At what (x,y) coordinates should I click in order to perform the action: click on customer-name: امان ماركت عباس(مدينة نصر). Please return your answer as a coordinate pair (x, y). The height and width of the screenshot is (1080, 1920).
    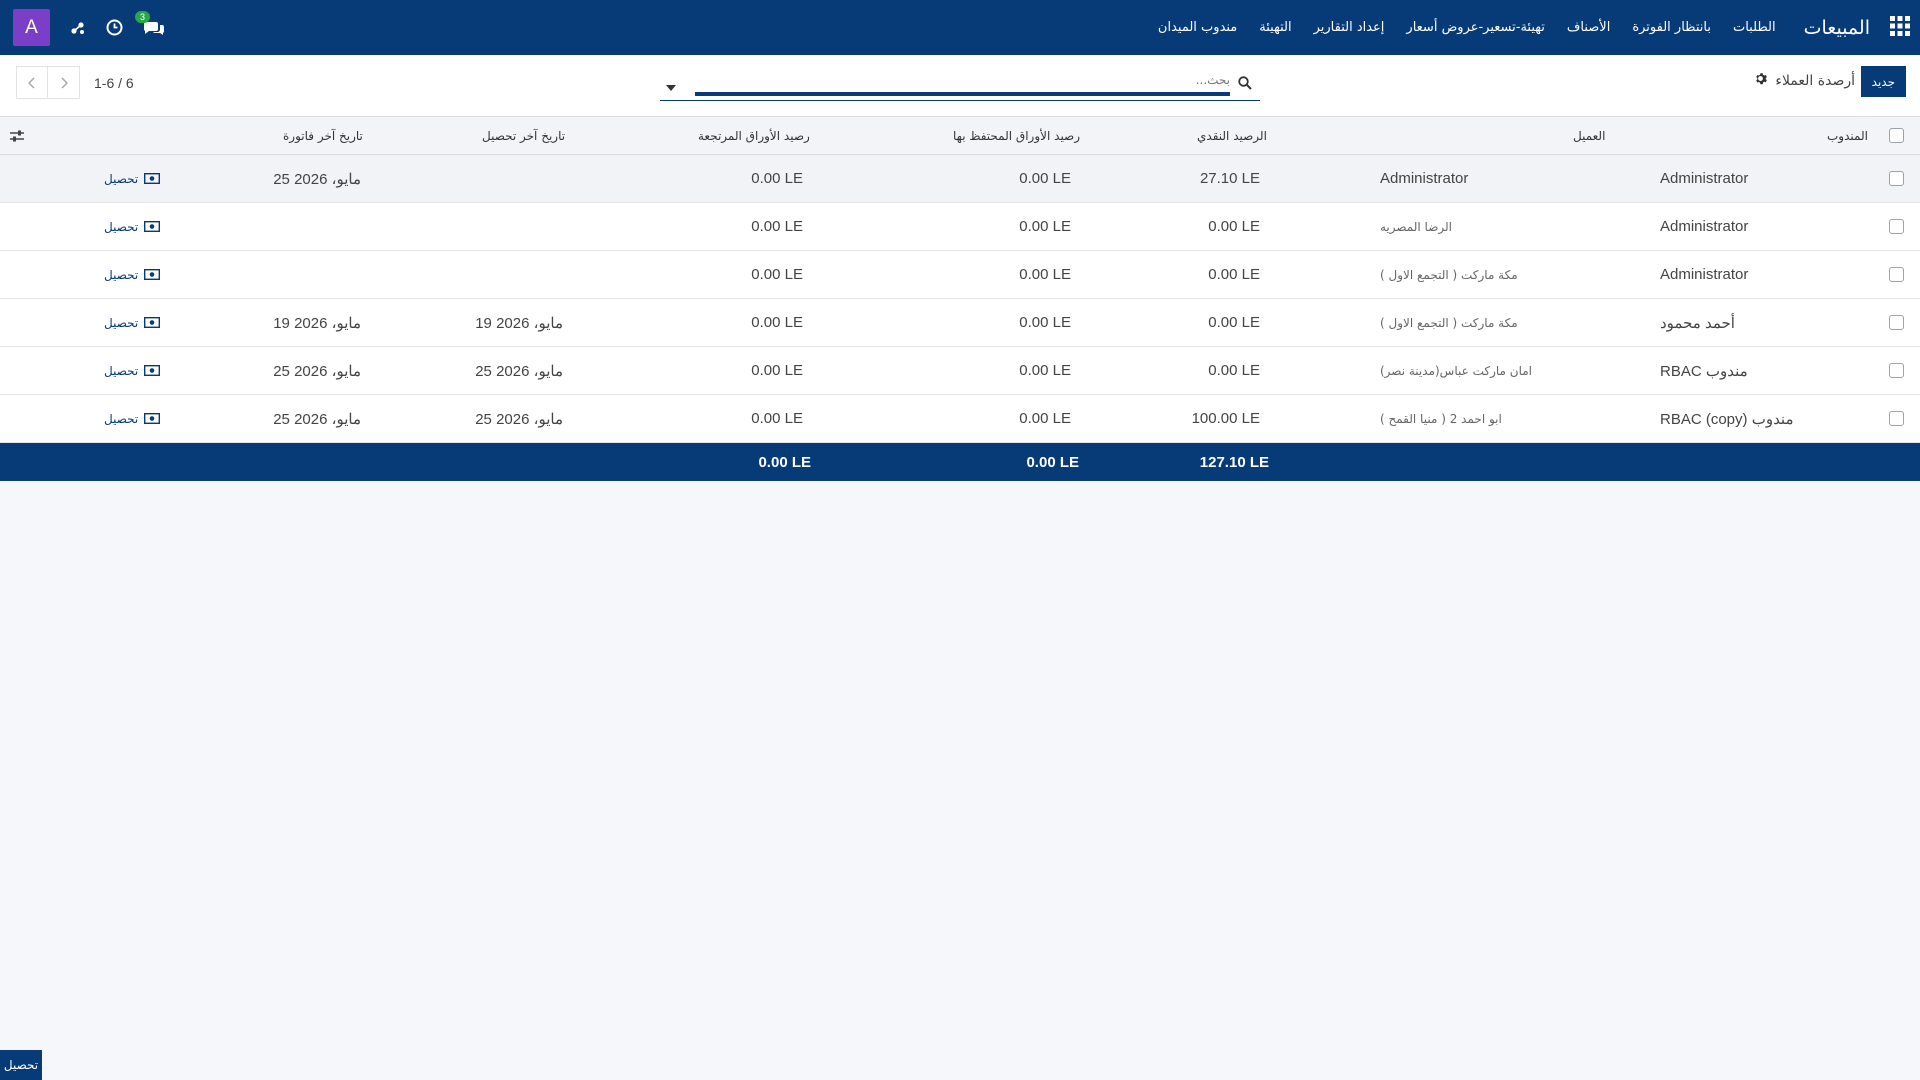
    Looking at the image, I should click on (1456, 370).